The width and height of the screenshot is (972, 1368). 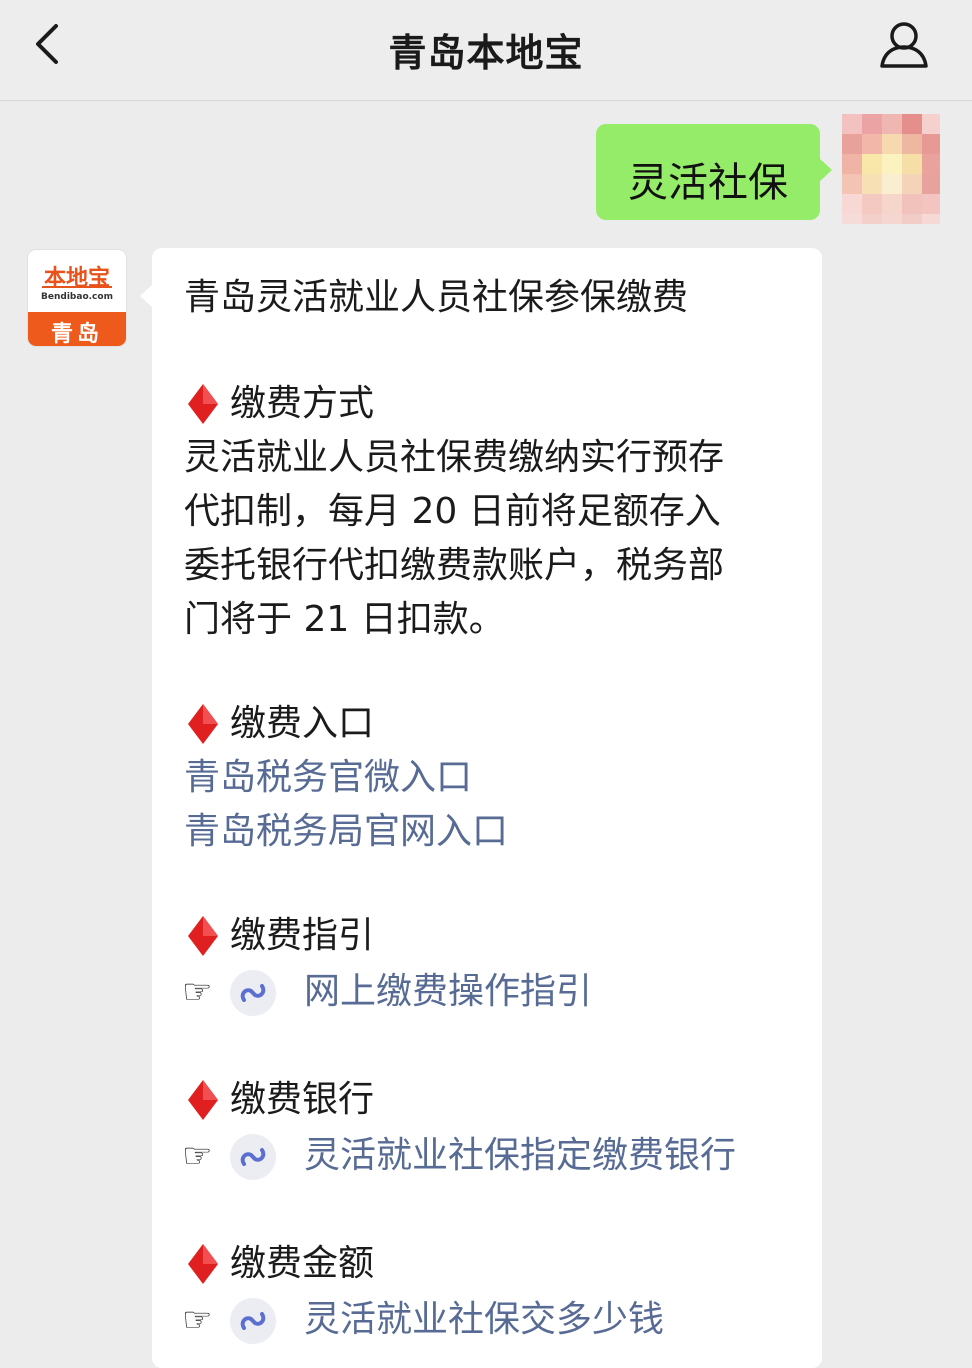 I want to click on tax-wechat-entry-link: 青岛税务官微入口, so click(x=328, y=778).